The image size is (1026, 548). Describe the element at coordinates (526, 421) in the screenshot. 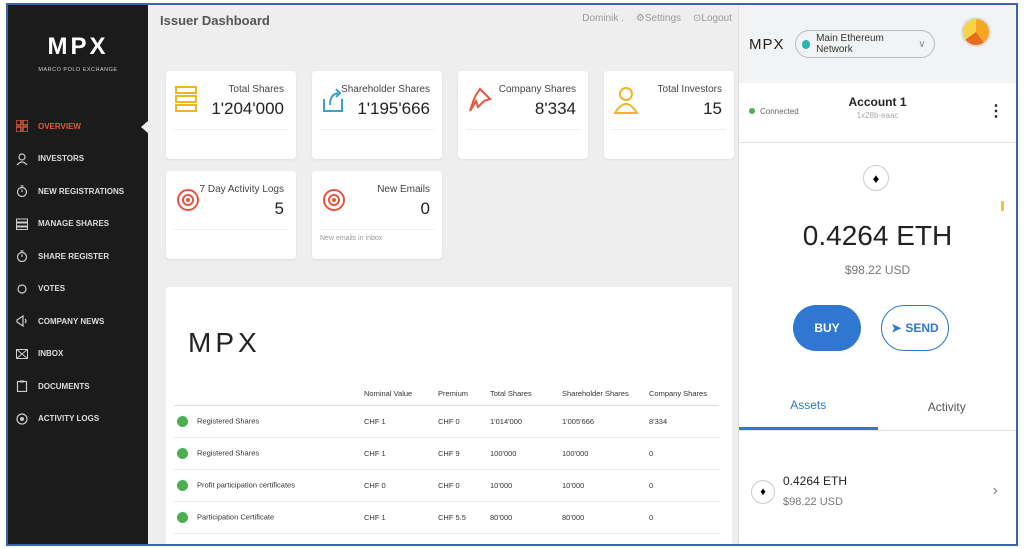

I see `total-shares: 1'014'000` at that location.